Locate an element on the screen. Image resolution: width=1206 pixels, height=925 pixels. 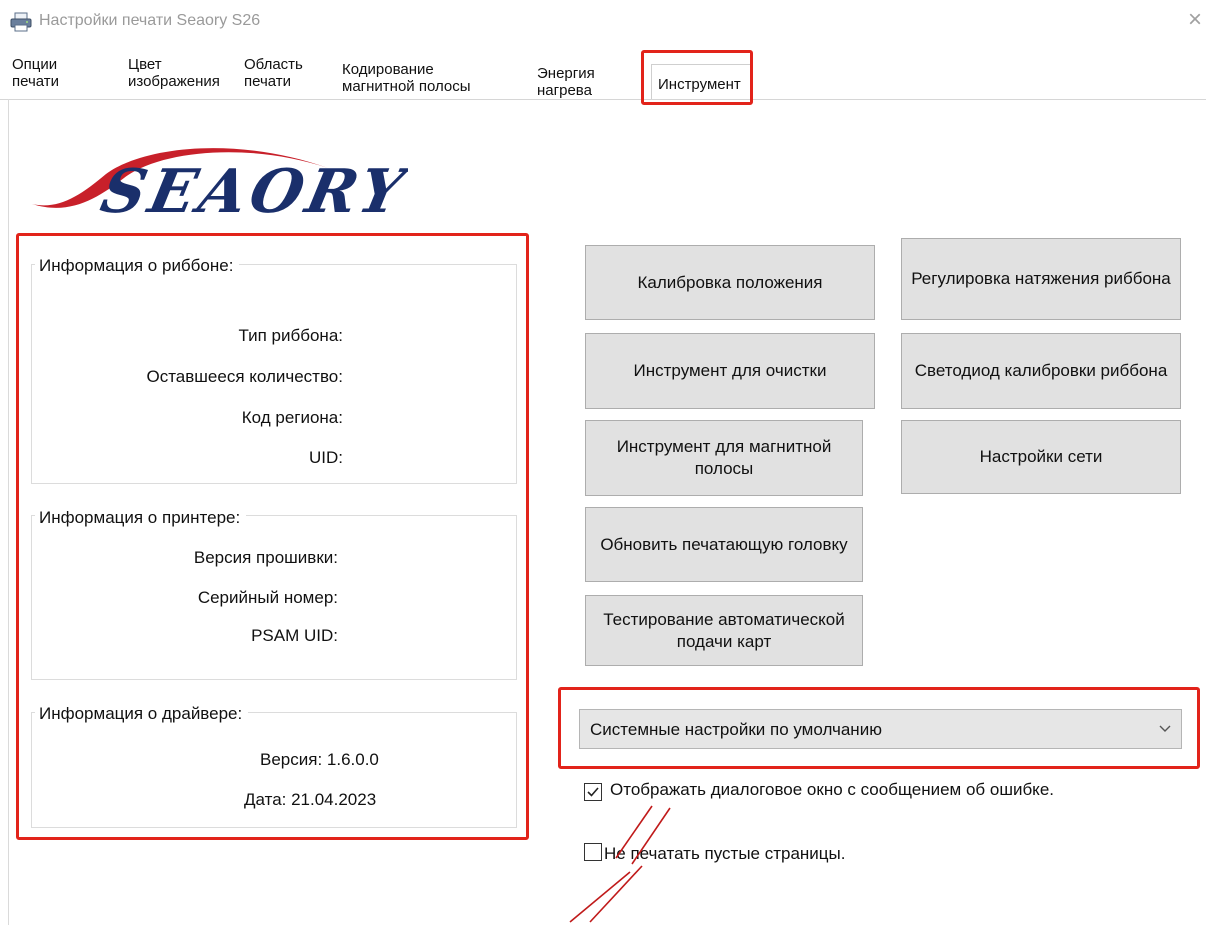
driver-info-title: Информация о драйвере: is located at coordinates (142, 714).